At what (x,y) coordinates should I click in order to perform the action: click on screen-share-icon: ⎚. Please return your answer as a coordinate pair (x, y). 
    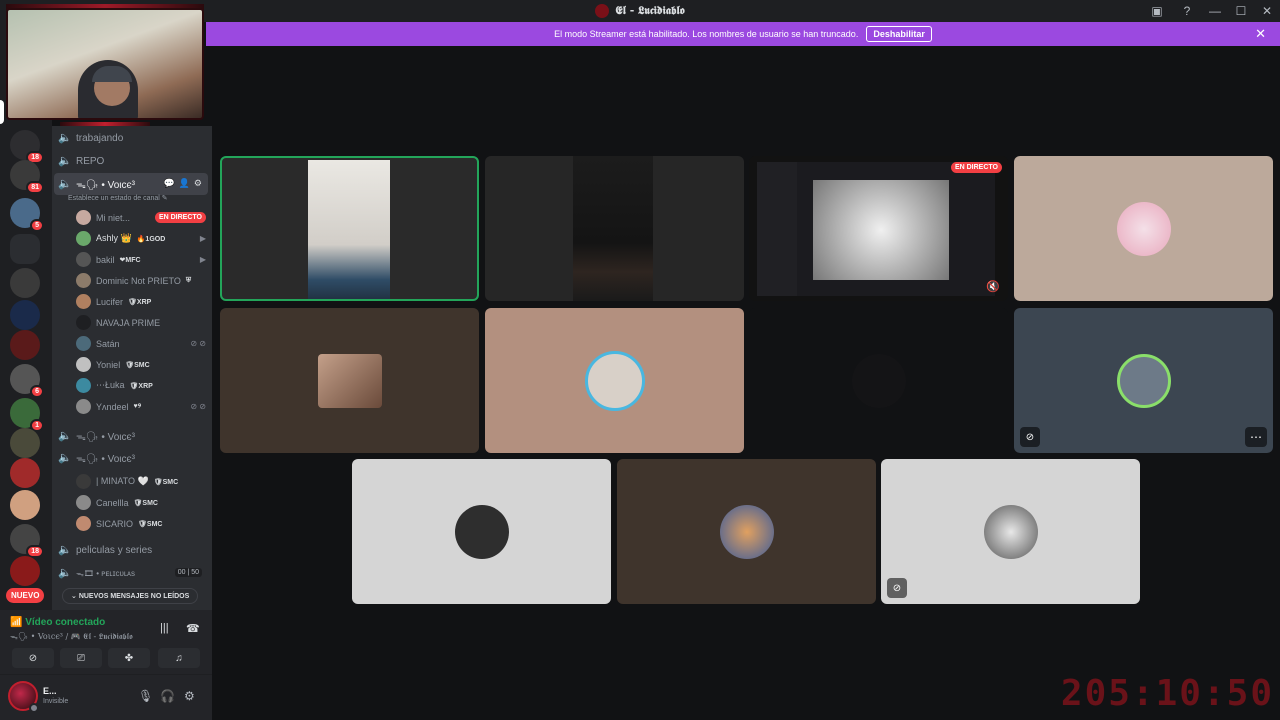
    Looking at the image, I should click on (81, 658).